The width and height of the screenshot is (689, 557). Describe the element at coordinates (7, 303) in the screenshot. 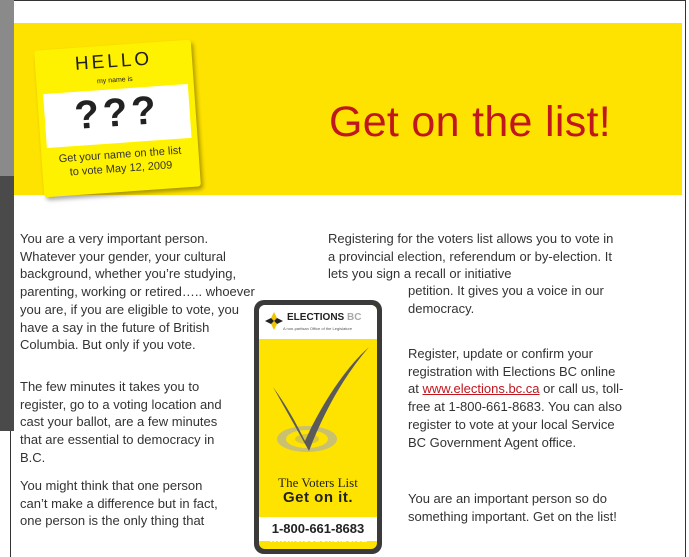

I see `back-sheet-shadow` at that location.